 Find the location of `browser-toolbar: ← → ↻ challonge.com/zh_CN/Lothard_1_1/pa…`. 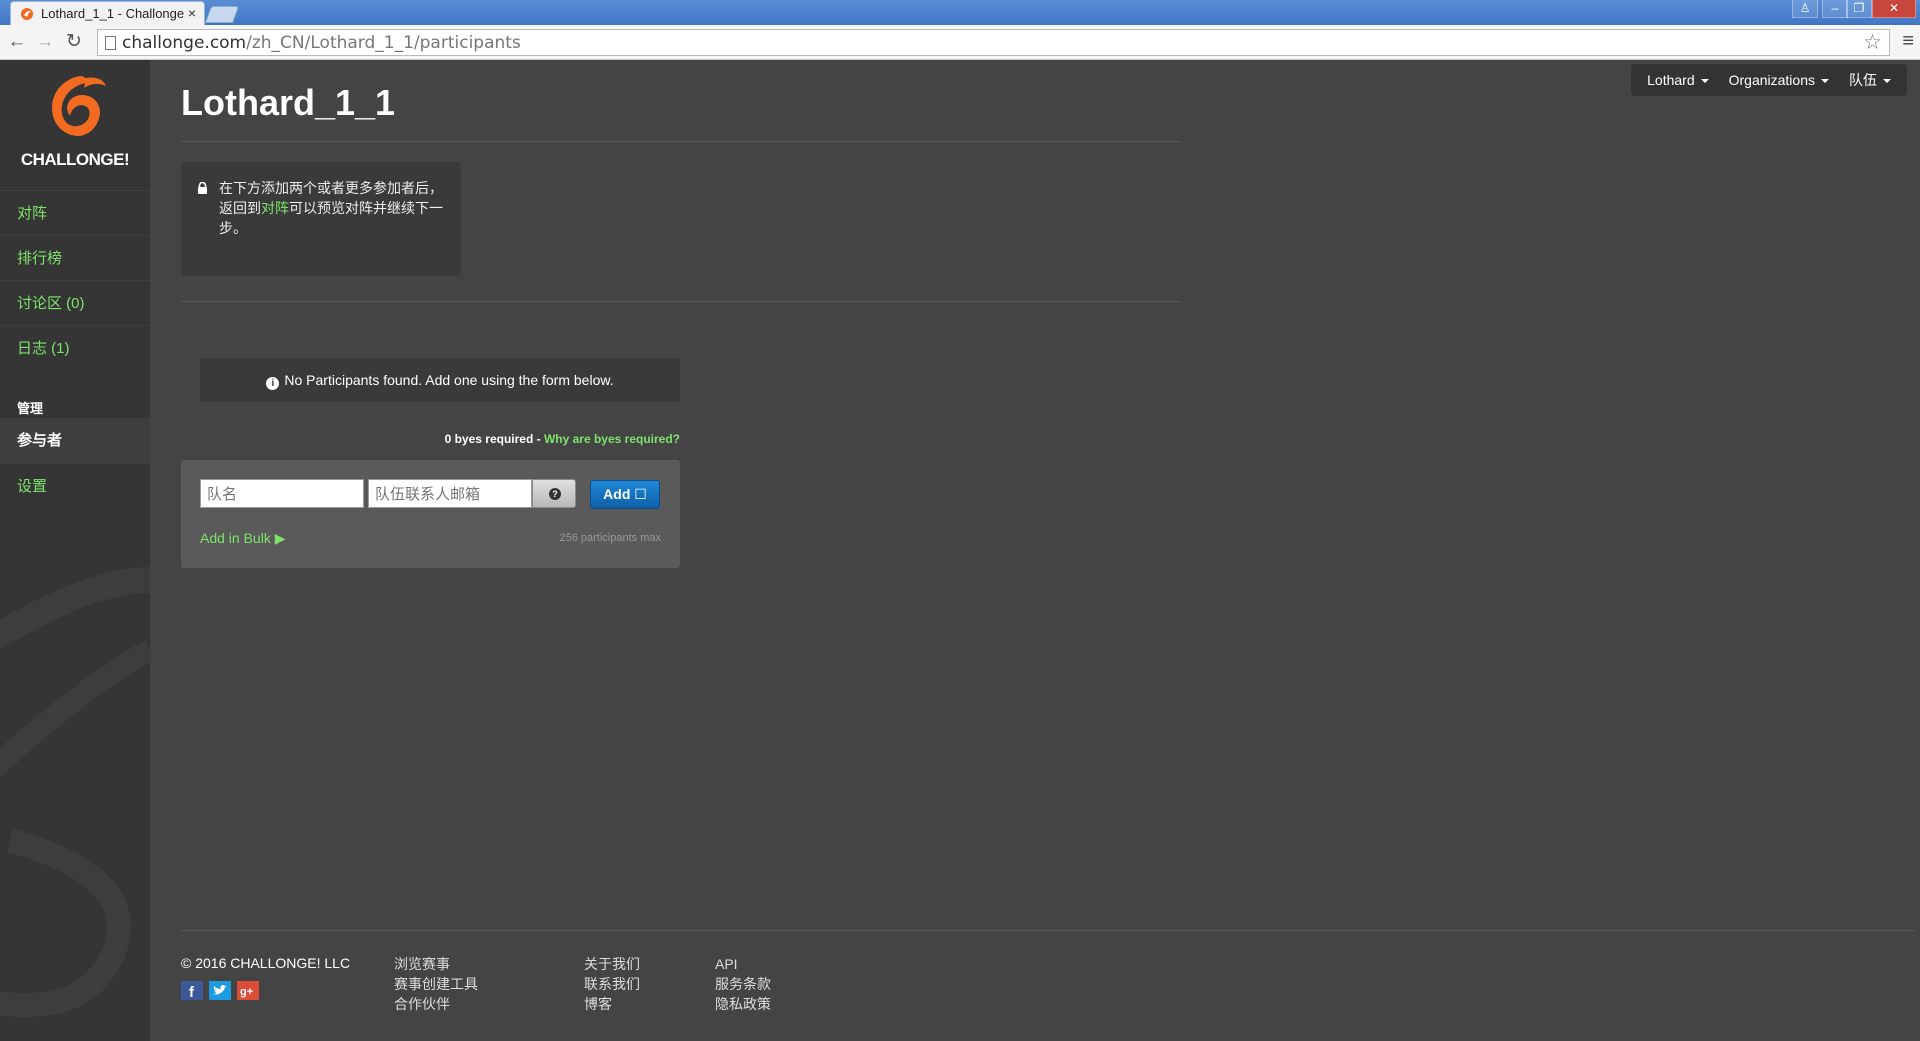

browser-toolbar: ← → ↻ challonge.com/zh_CN/Lothard_1_1/pa… is located at coordinates (960, 42).